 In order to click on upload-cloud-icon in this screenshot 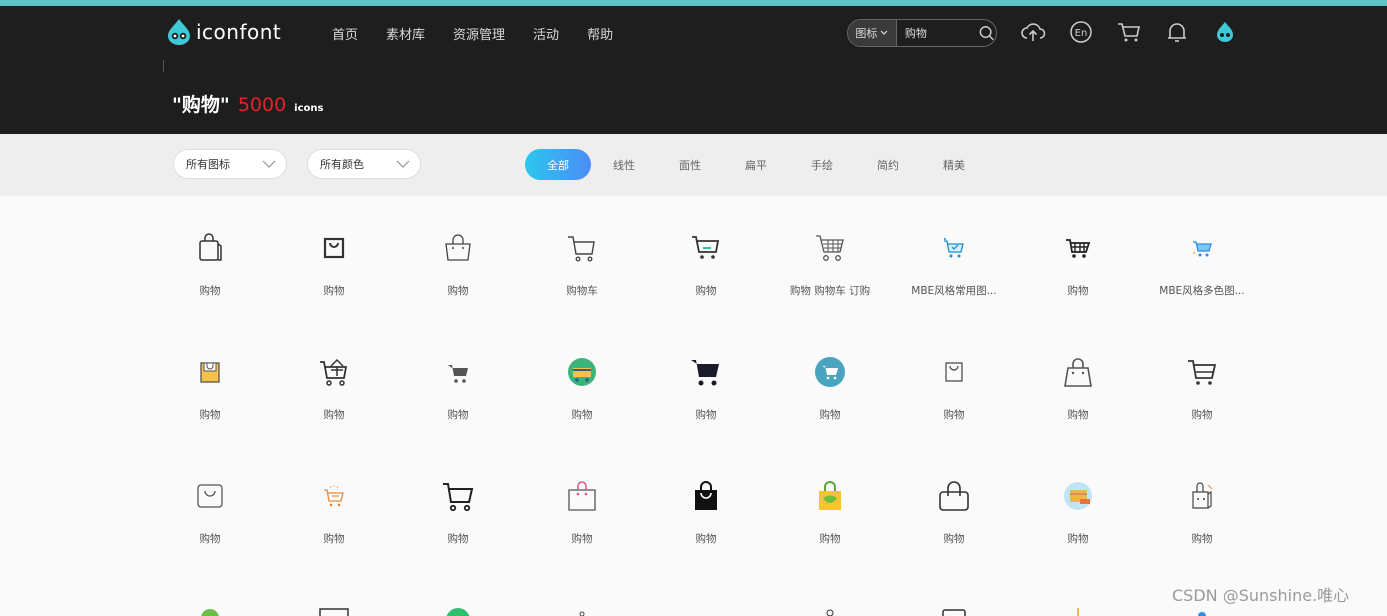, I will do `click(1033, 32)`.